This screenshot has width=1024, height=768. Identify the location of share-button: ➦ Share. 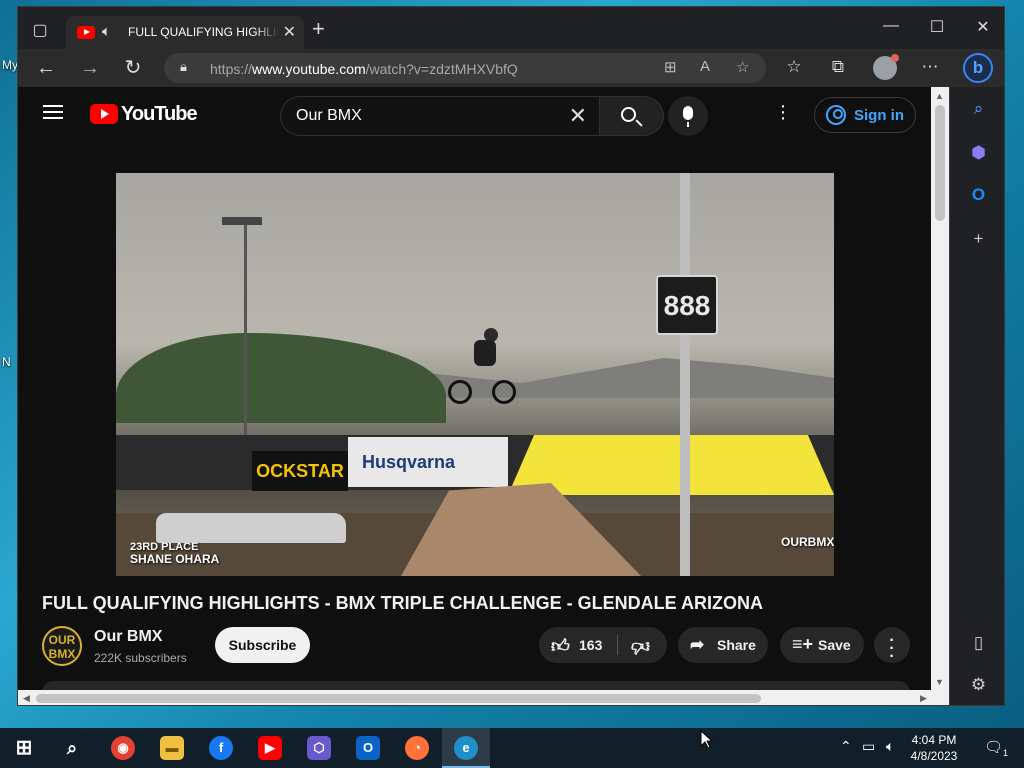
(723, 645).